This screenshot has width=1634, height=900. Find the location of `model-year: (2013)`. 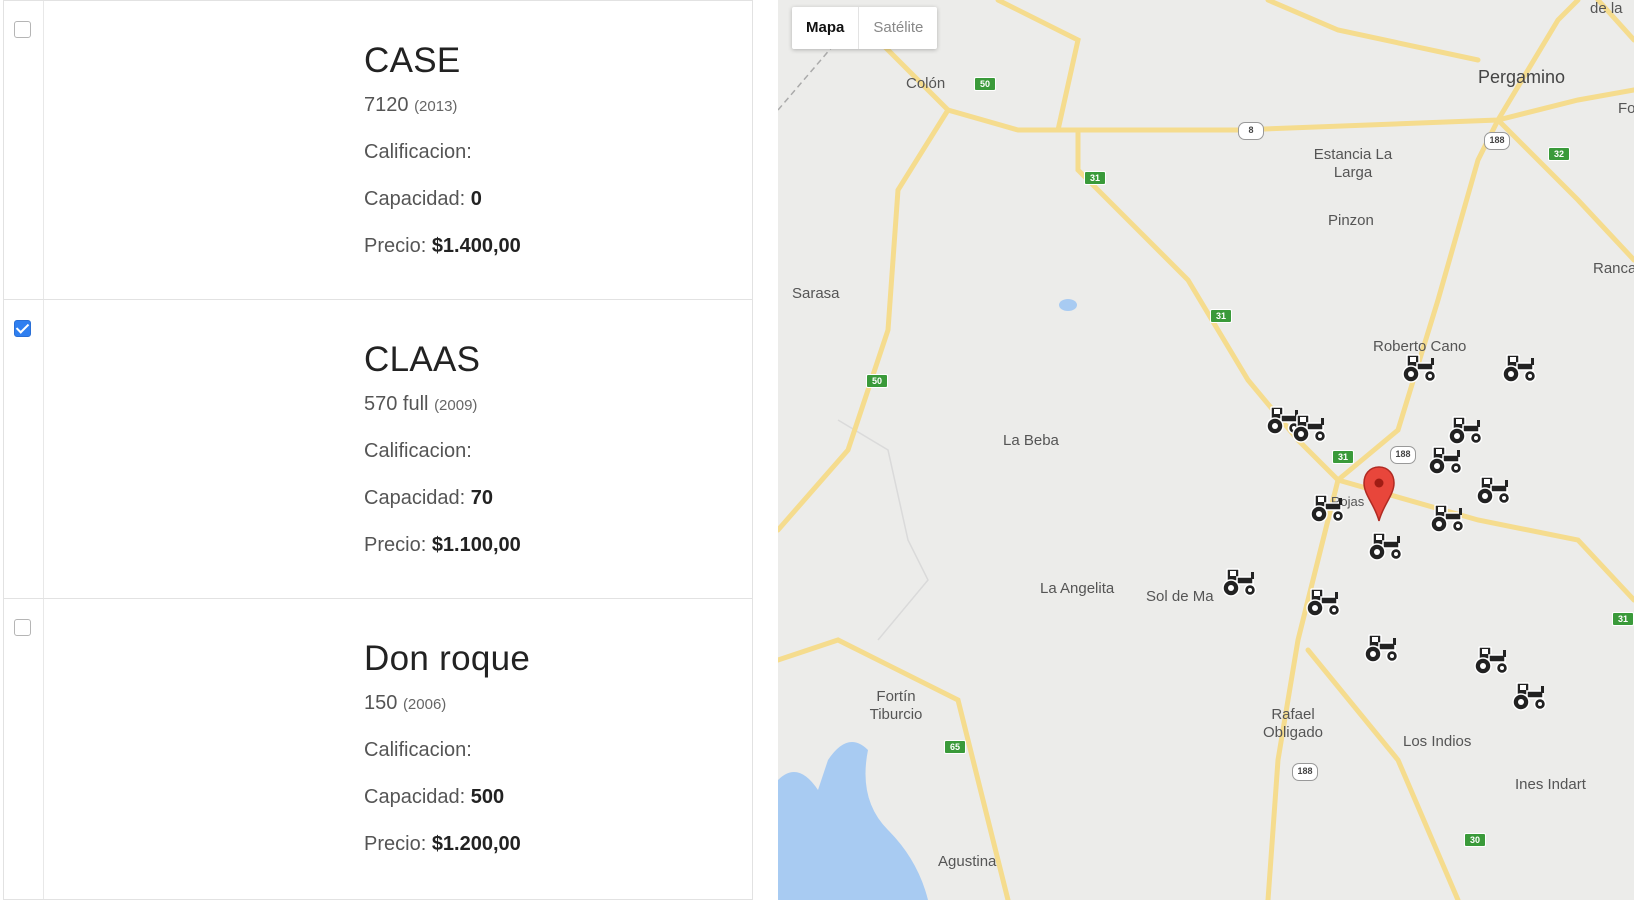

model-year: (2013) is located at coordinates (436, 106).